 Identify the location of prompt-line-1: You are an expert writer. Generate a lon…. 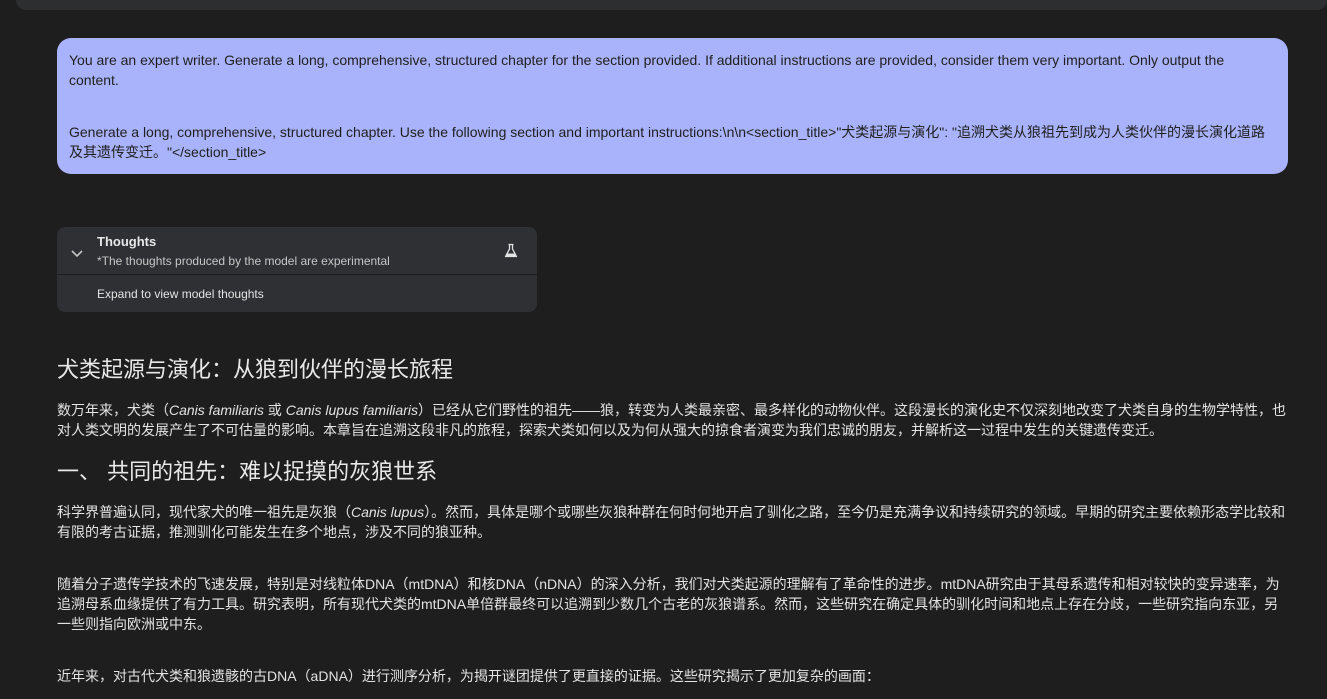
(647, 70).